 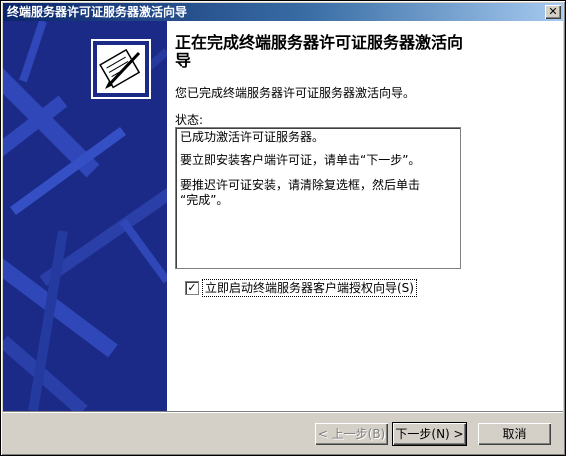 I want to click on close-button: ✕, so click(x=553, y=12).